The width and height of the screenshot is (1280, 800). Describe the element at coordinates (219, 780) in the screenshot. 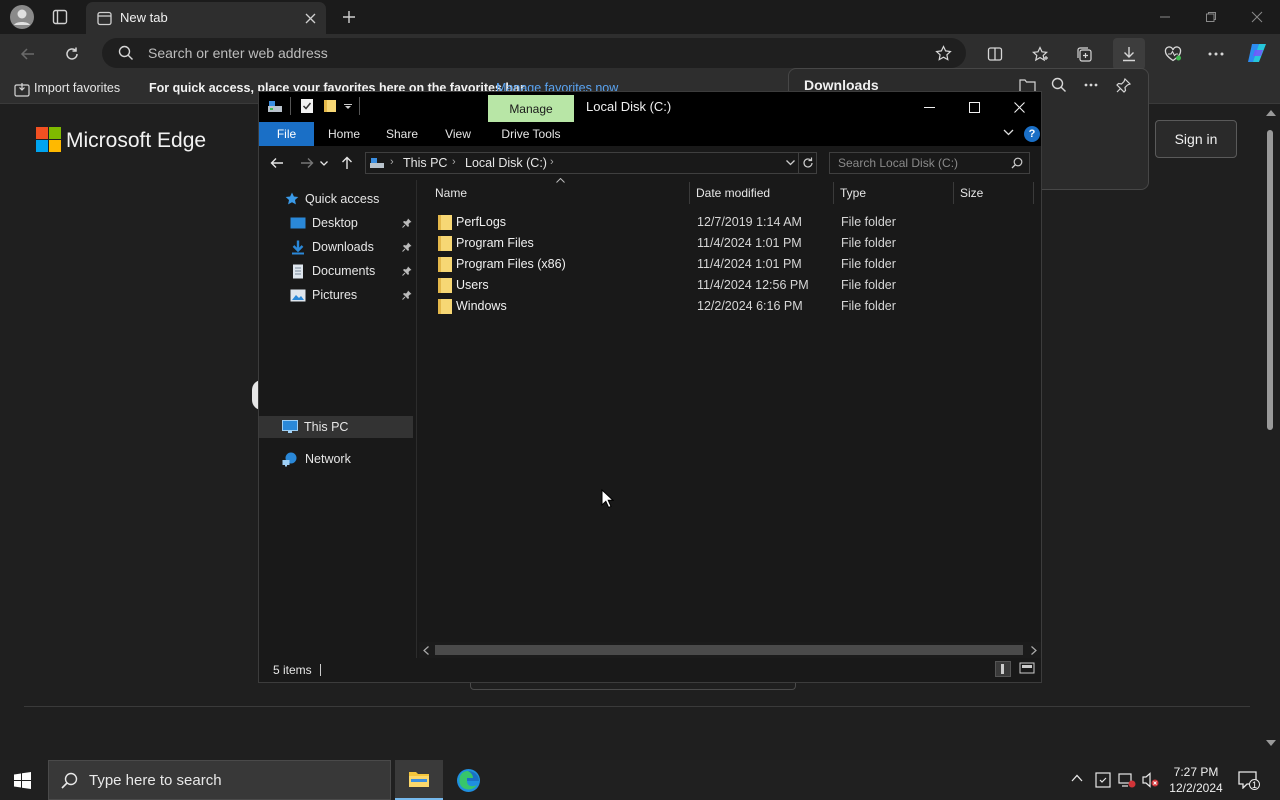

I see `taskbar-search-box: Type here to search` at that location.